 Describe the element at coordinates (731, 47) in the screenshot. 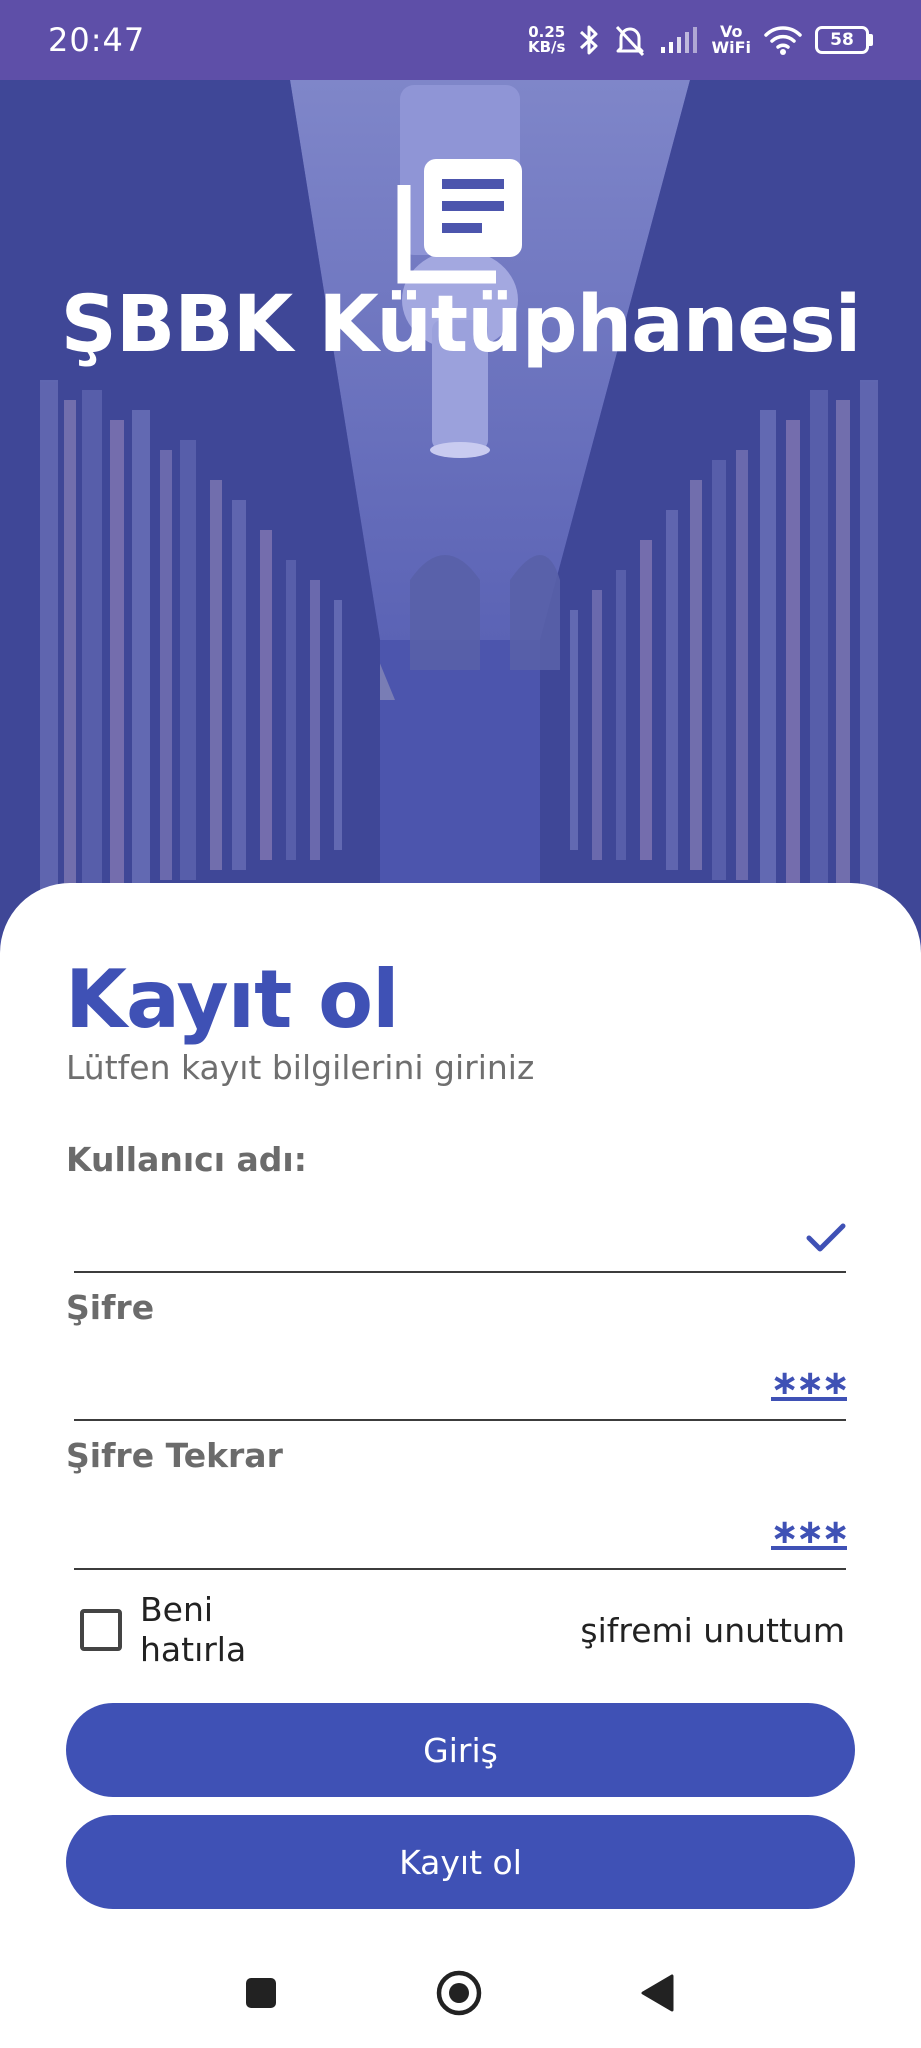

I see `vowifi-bottom: WiFi` at that location.